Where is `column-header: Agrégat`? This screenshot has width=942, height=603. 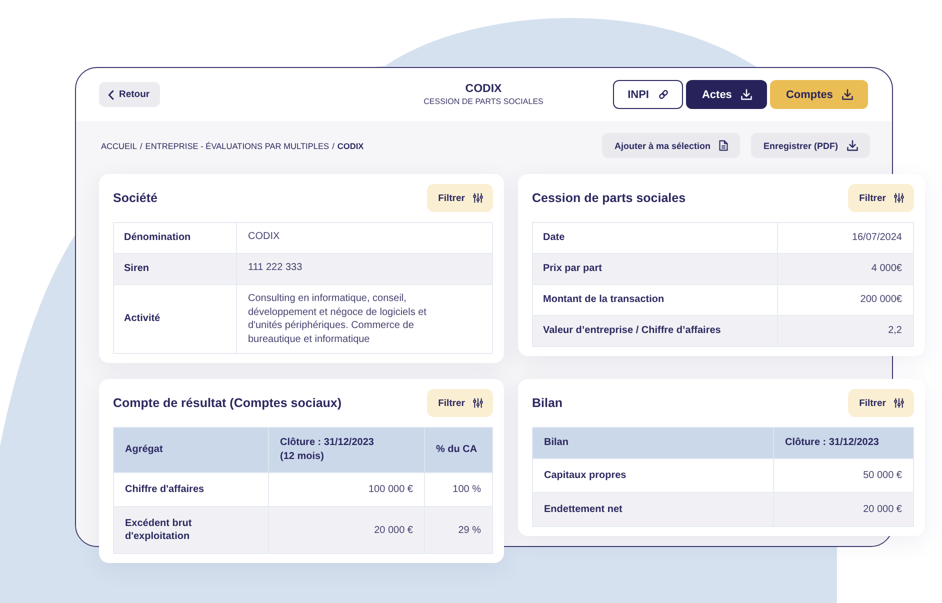 column-header: Agrégat is located at coordinates (191, 450).